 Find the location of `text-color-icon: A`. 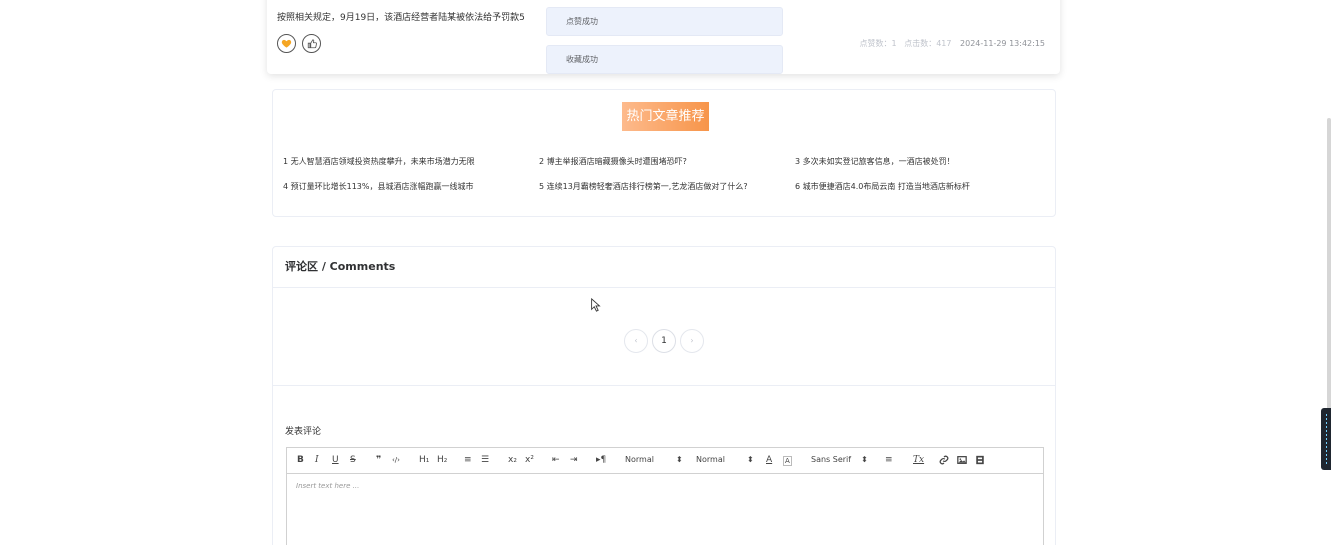

text-color-icon: A is located at coordinates (769, 460).